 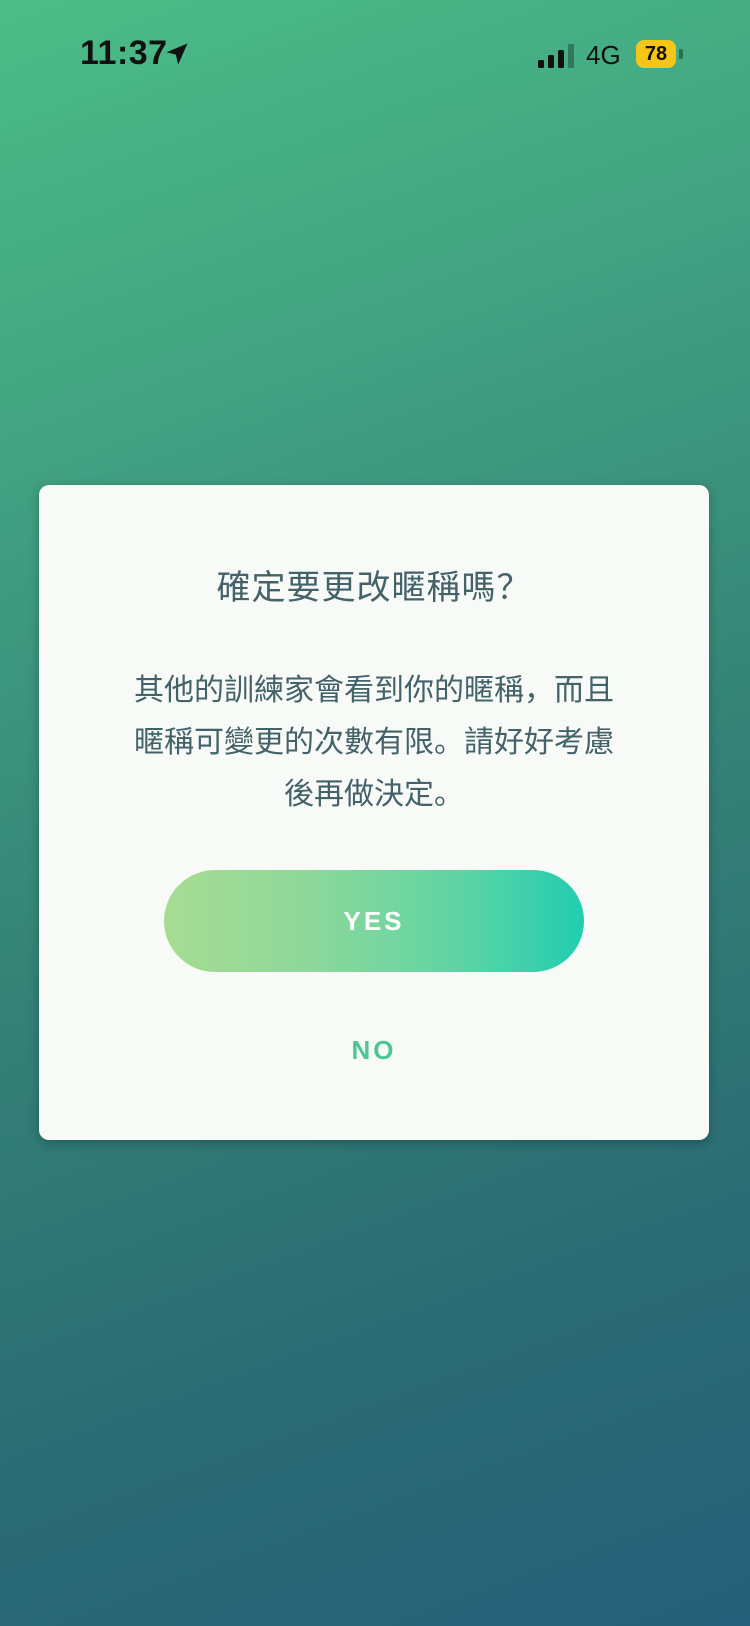 I want to click on dialog-message-line: 後再做決定。, so click(x=374, y=794).